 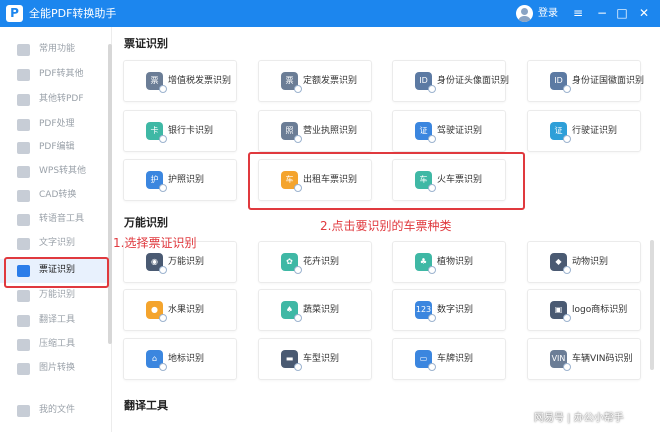 What do you see at coordinates (23, 148) in the screenshot?
I see `pdf-edit-icon` at bounding box center [23, 148].